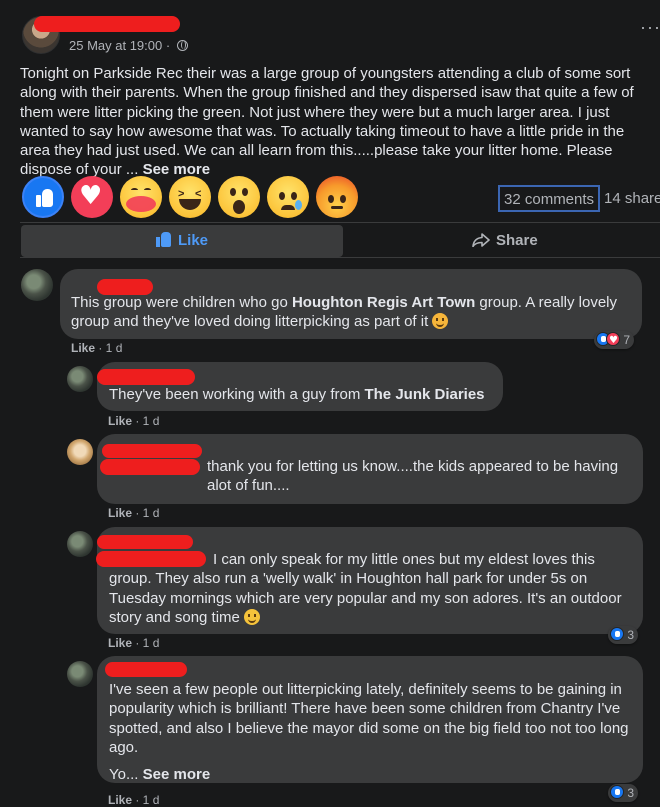  Describe the element at coordinates (650, 27) in the screenshot. I see `more-dots-icon: ···` at that location.